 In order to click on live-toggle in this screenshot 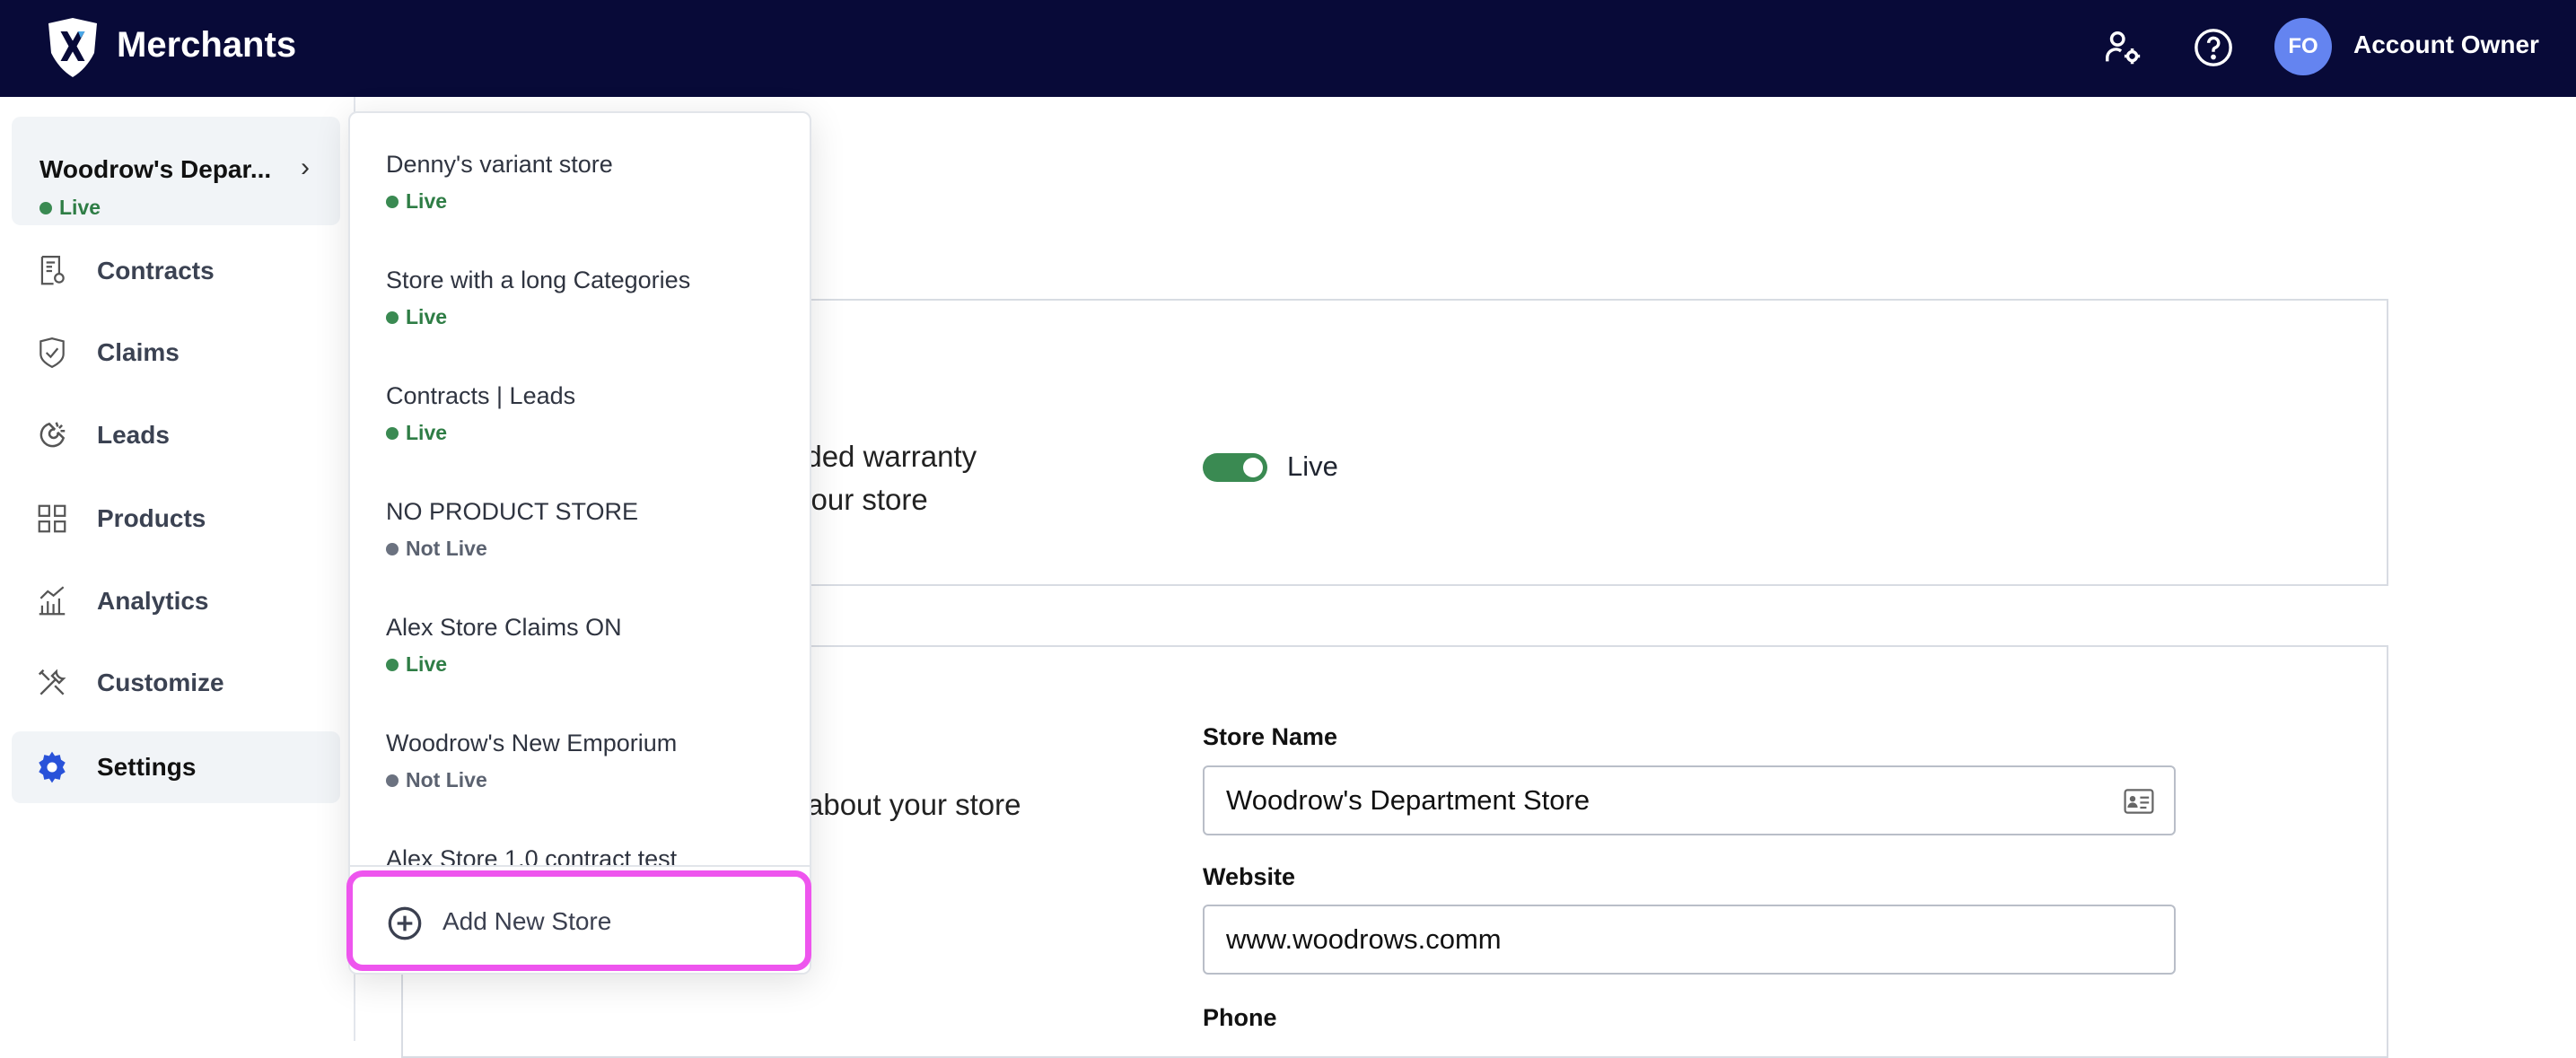, I will do `click(1235, 467)`.